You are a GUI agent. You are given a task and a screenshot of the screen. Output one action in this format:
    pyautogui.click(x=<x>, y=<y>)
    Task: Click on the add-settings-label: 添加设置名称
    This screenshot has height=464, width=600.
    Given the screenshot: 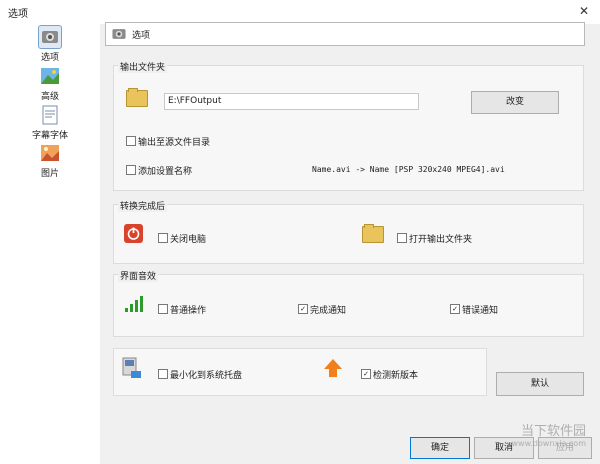 What is the action you would take?
    pyautogui.click(x=165, y=172)
    